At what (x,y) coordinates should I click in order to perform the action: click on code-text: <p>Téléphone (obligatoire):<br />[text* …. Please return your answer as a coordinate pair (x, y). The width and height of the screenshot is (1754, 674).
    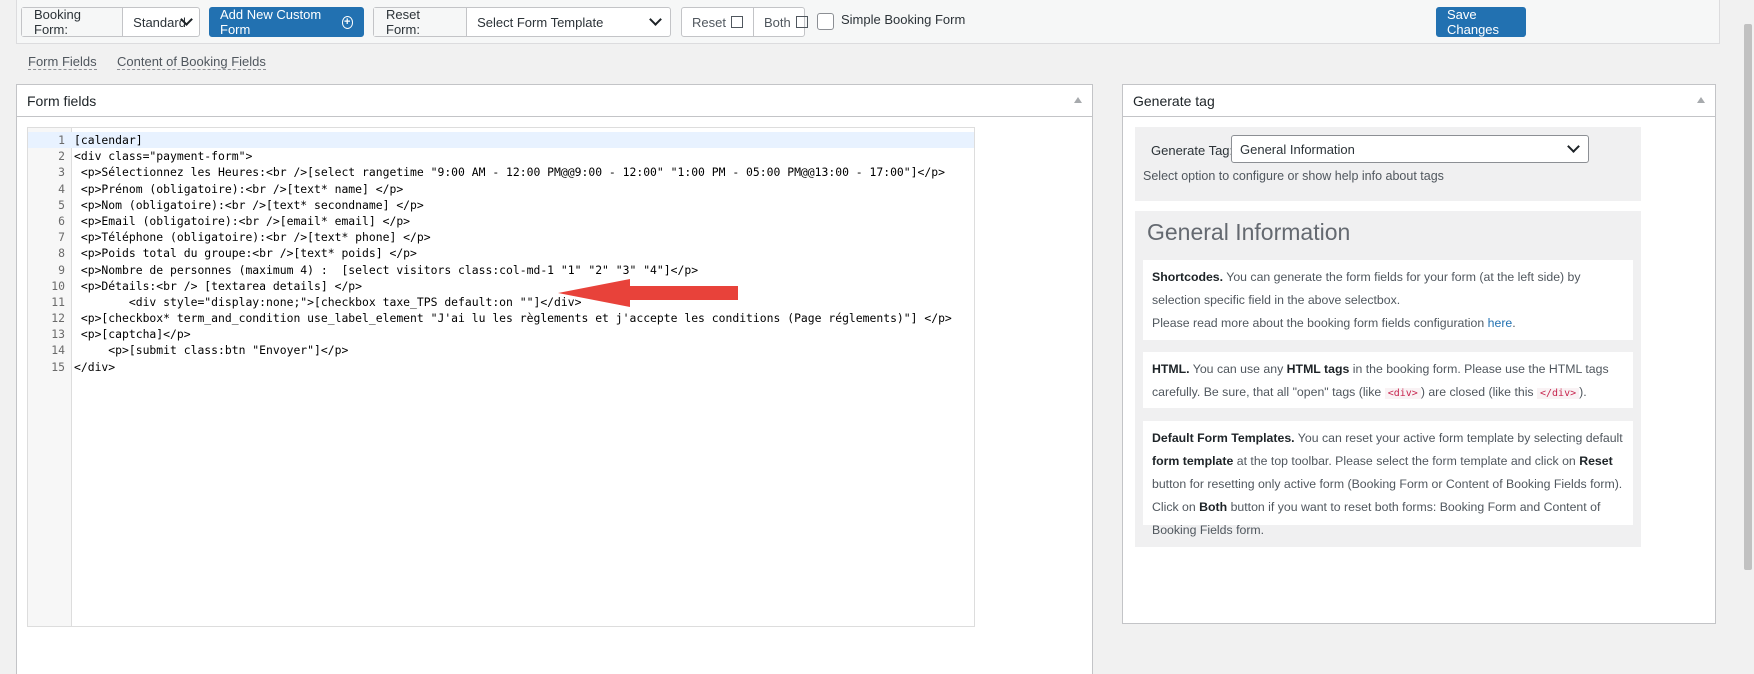
    Looking at the image, I should click on (252, 237).